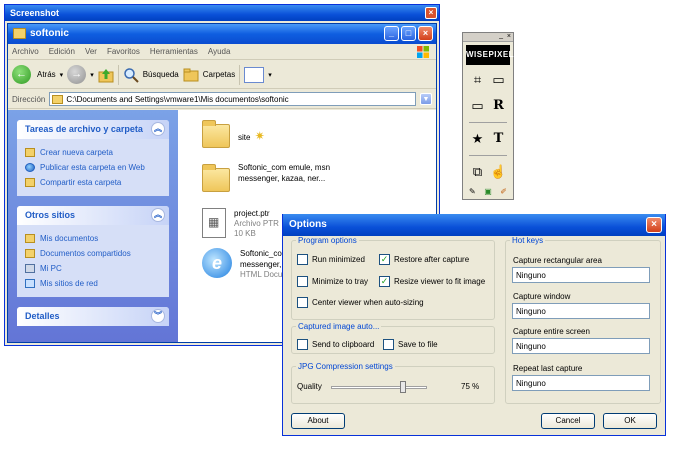 The image size is (680, 449). What do you see at coordinates (93, 238) in the screenshot?
I see `place-my-documents: Mis documentos` at bounding box center [93, 238].